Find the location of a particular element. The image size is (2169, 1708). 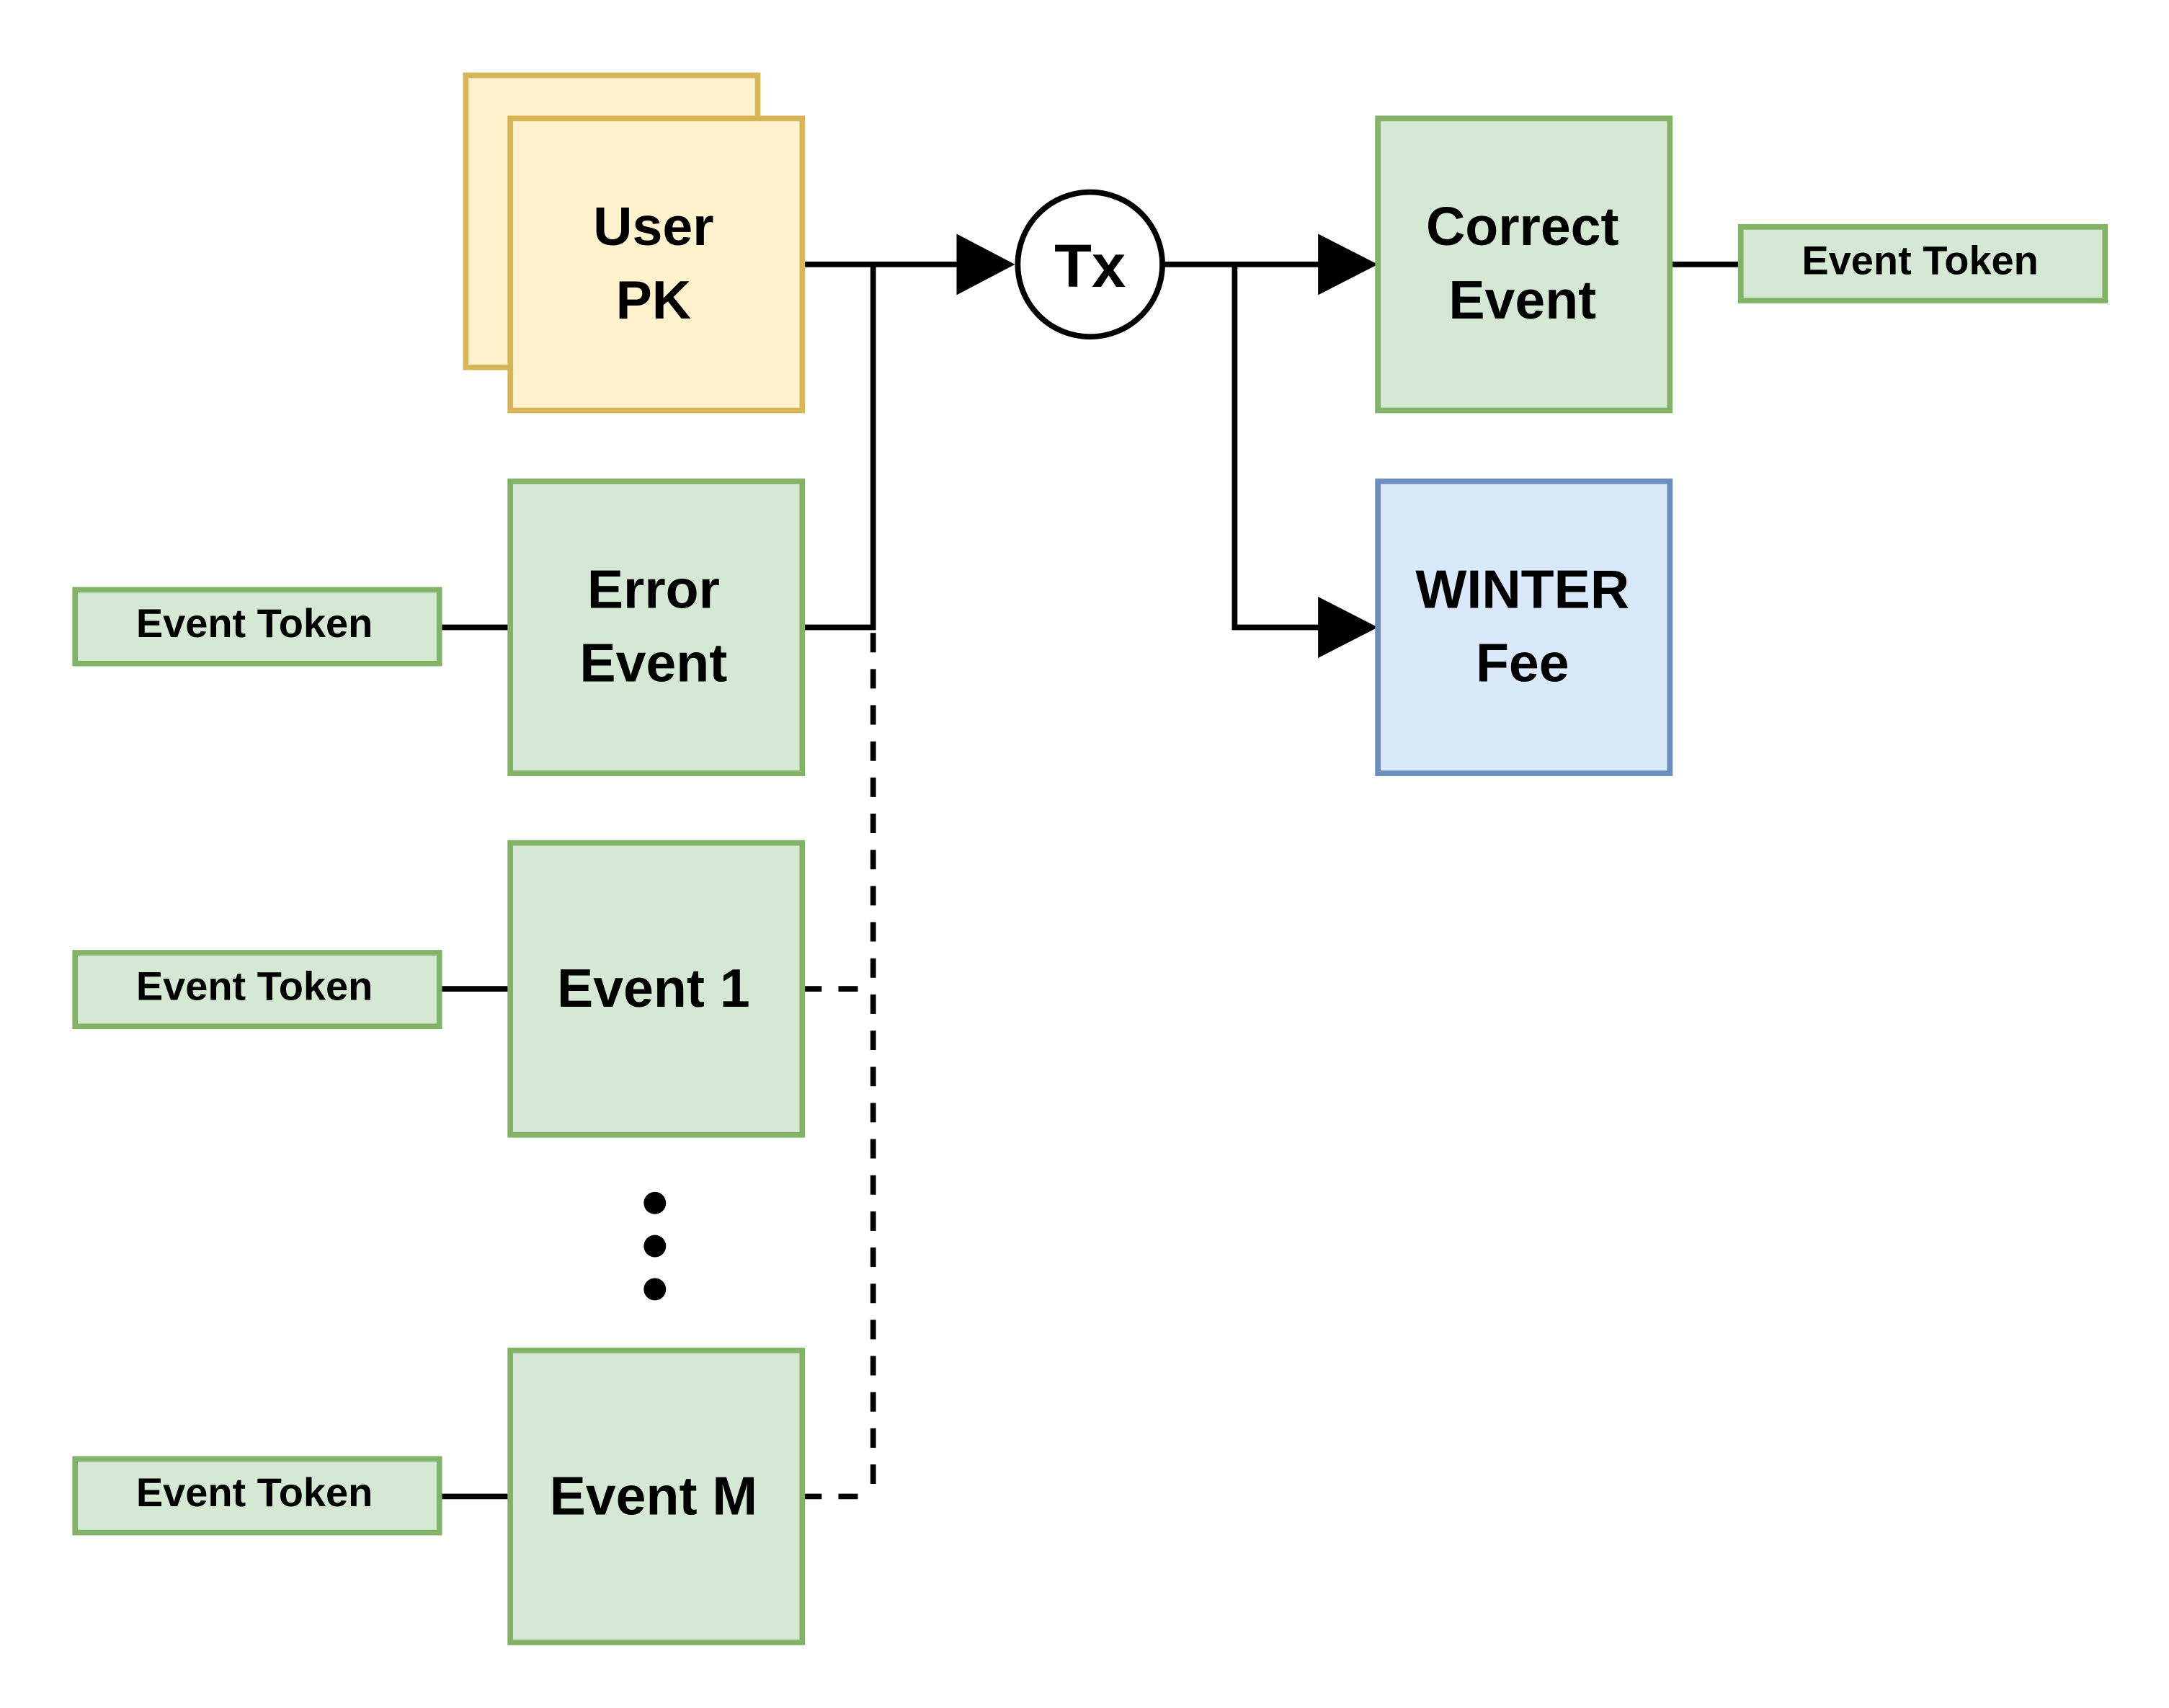

error-event-node: Error Event is located at coordinates (656, 627).